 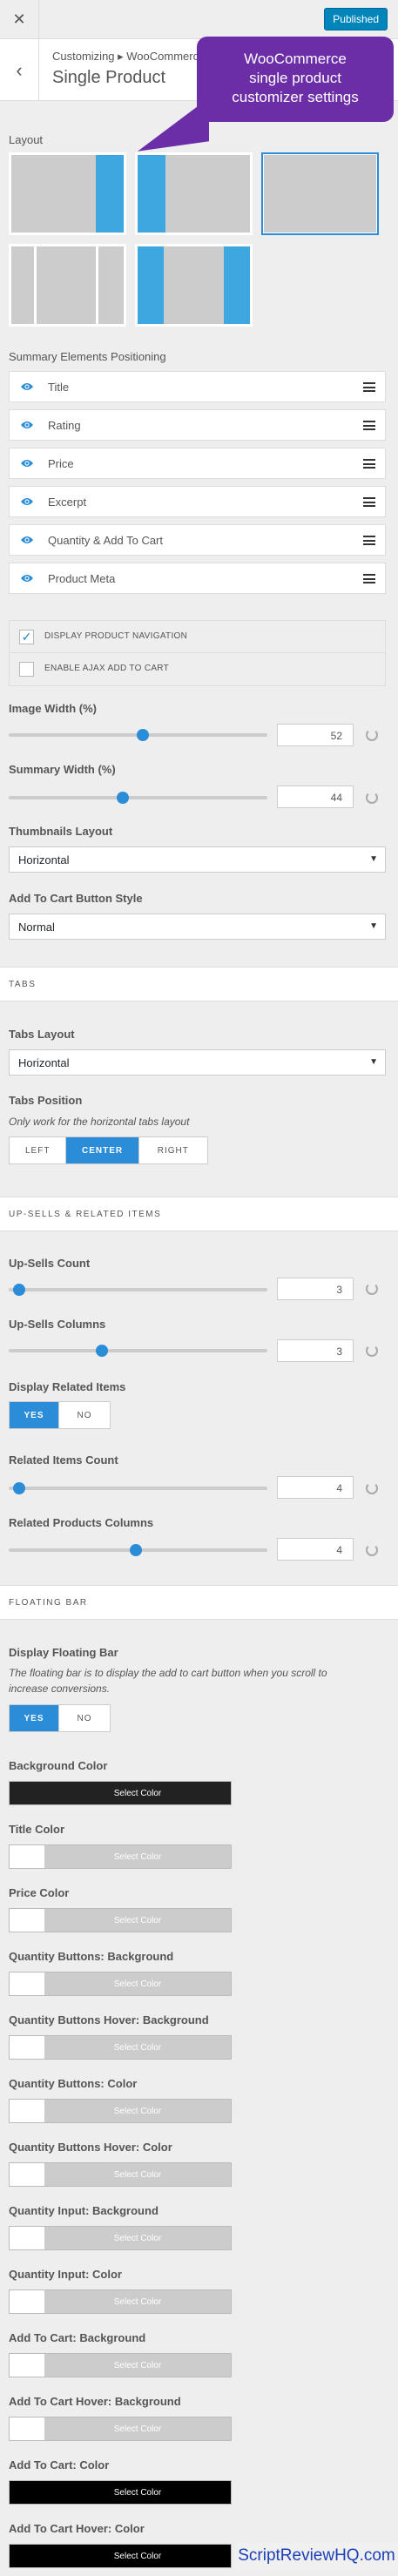 What do you see at coordinates (194, 285) in the screenshot?
I see `layout-option-both-sidebars` at bounding box center [194, 285].